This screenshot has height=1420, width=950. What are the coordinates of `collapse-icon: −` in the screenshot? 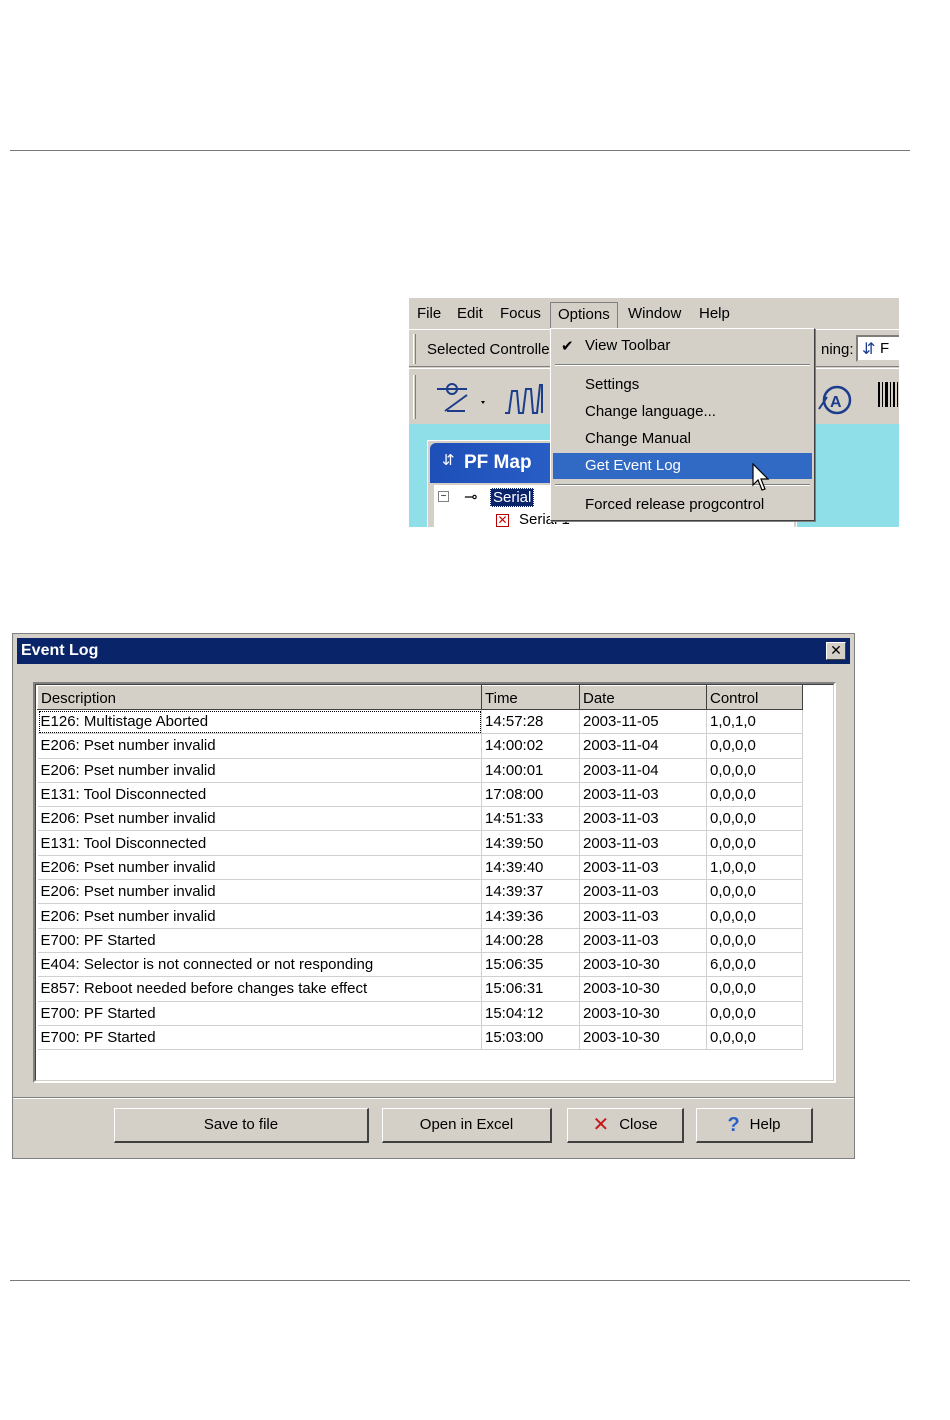 It's located at (443, 496).